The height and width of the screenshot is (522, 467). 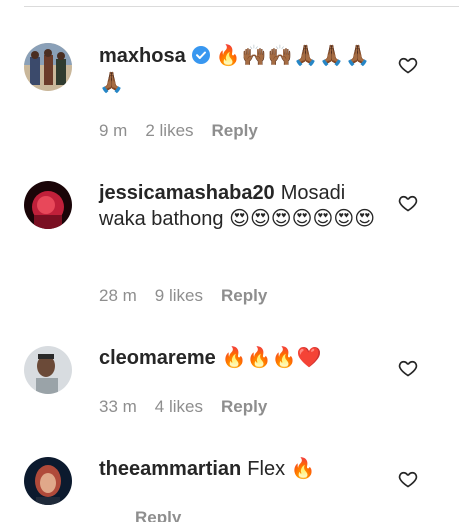 I want to click on verified-badge-icon, so click(x=200, y=54).